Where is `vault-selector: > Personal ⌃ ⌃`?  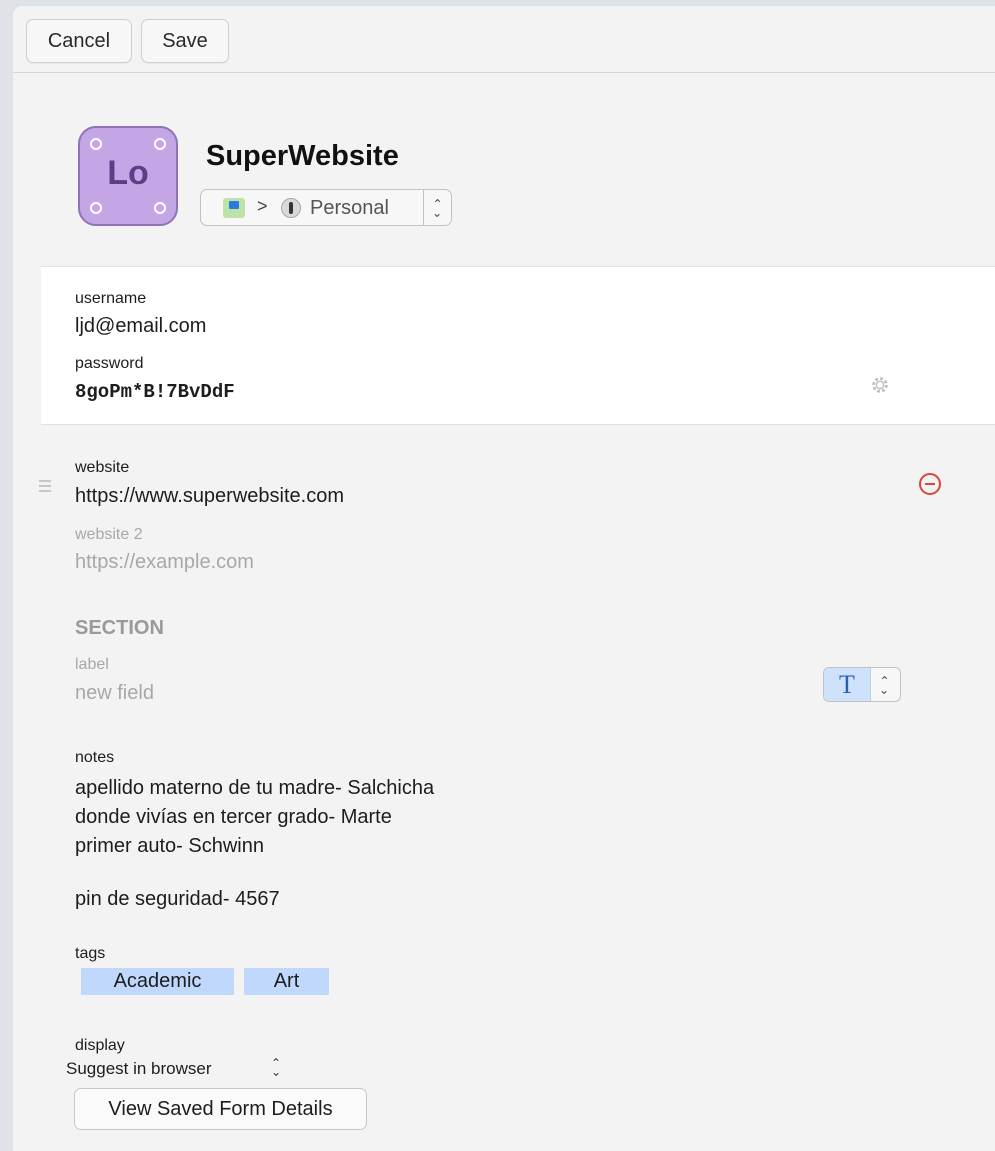 vault-selector: > Personal ⌃ ⌃ is located at coordinates (326, 207).